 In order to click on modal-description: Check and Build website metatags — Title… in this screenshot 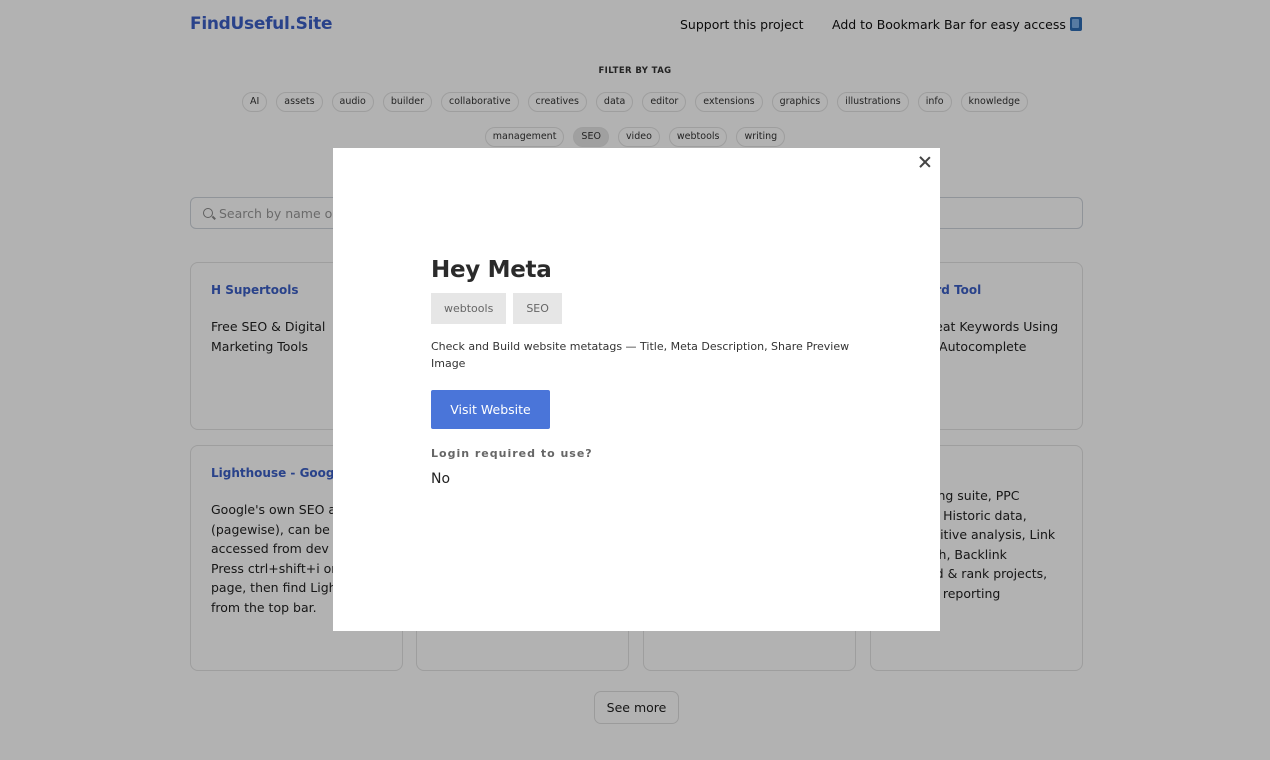, I will do `click(640, 355)`.